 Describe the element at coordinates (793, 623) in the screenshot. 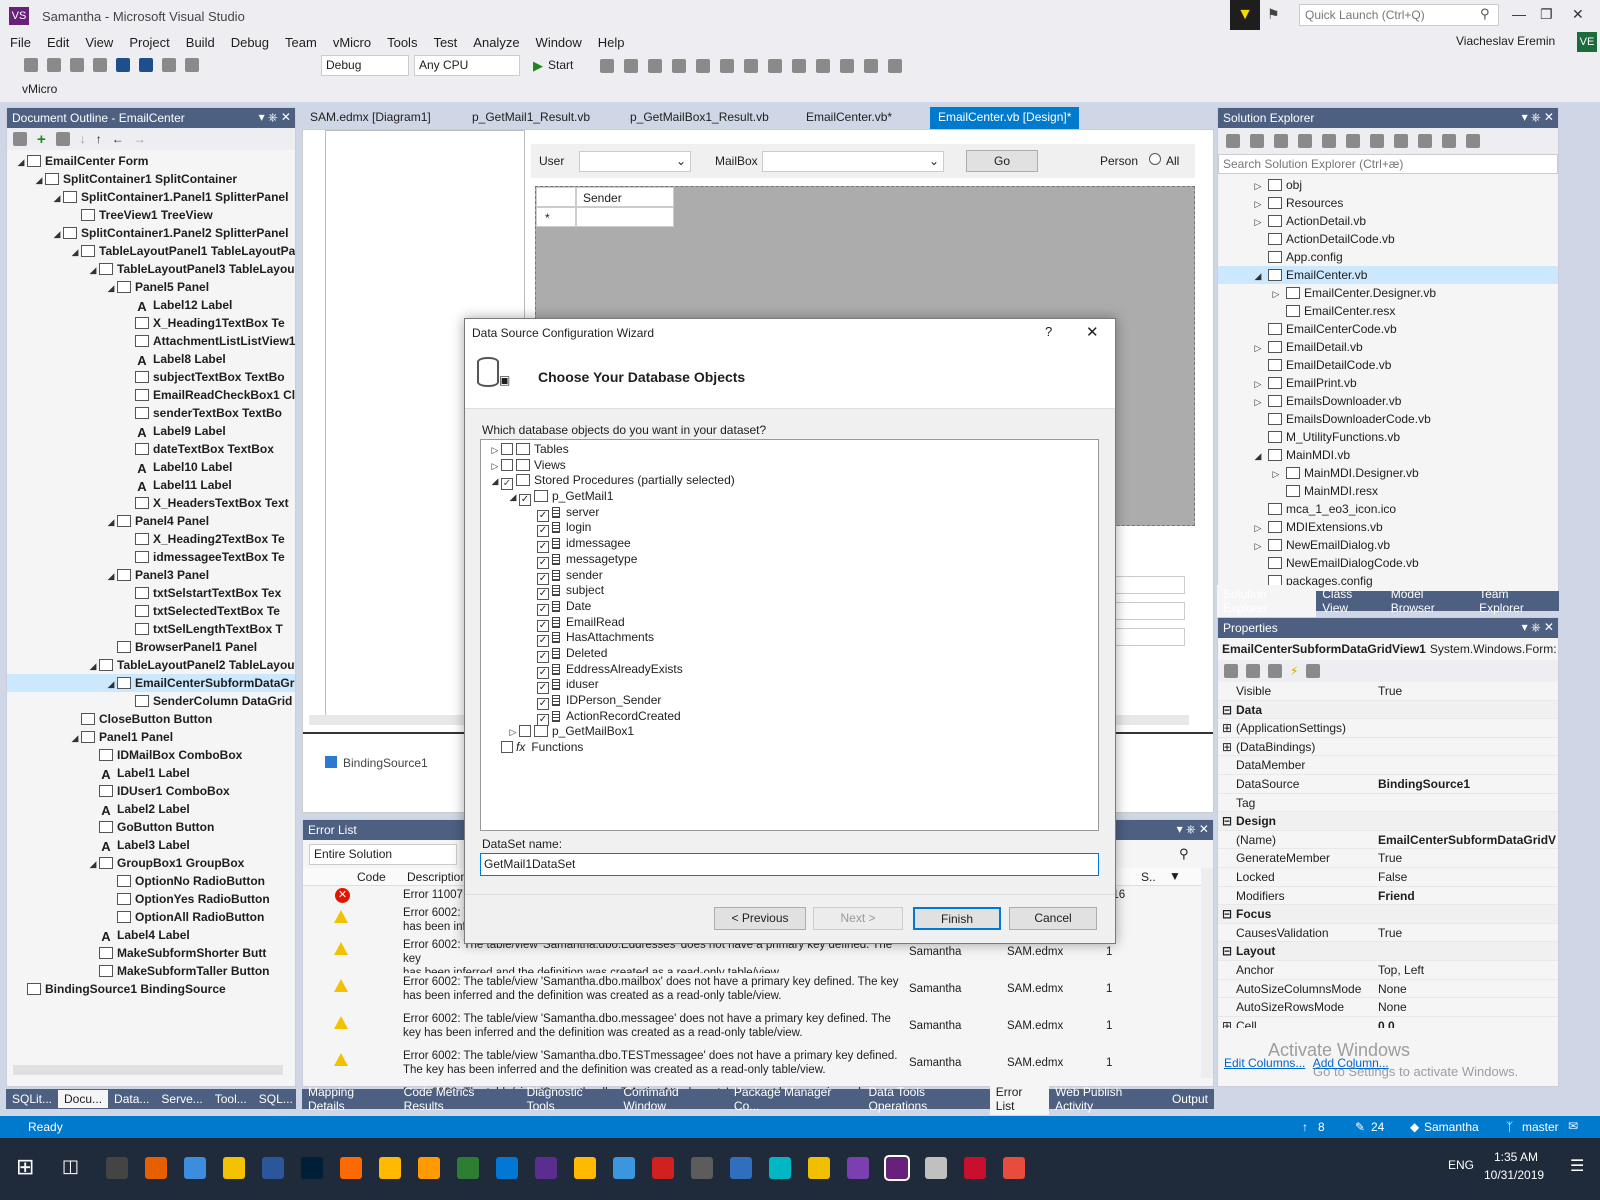

I see `db-object-item: EmailRead` at that location.